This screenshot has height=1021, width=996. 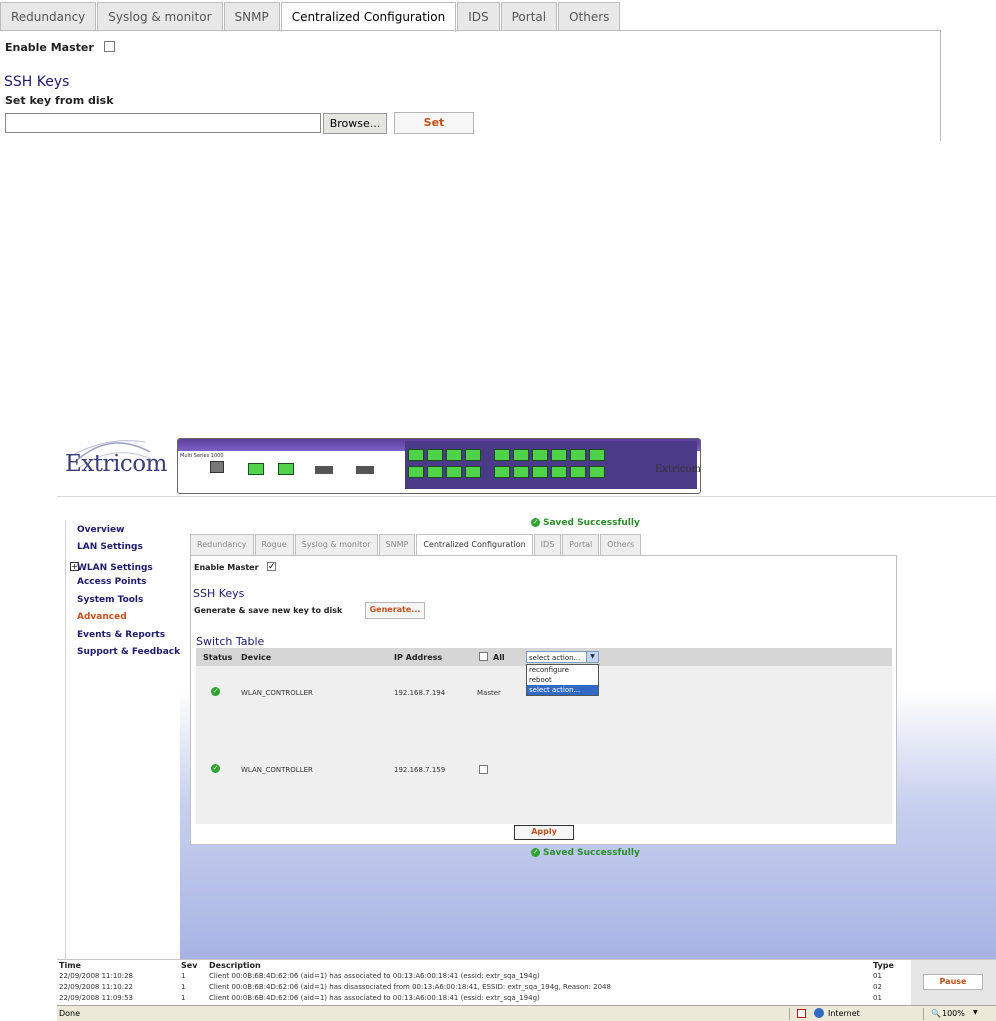 I want to click on key-file-input, so click(x=163, y=123).